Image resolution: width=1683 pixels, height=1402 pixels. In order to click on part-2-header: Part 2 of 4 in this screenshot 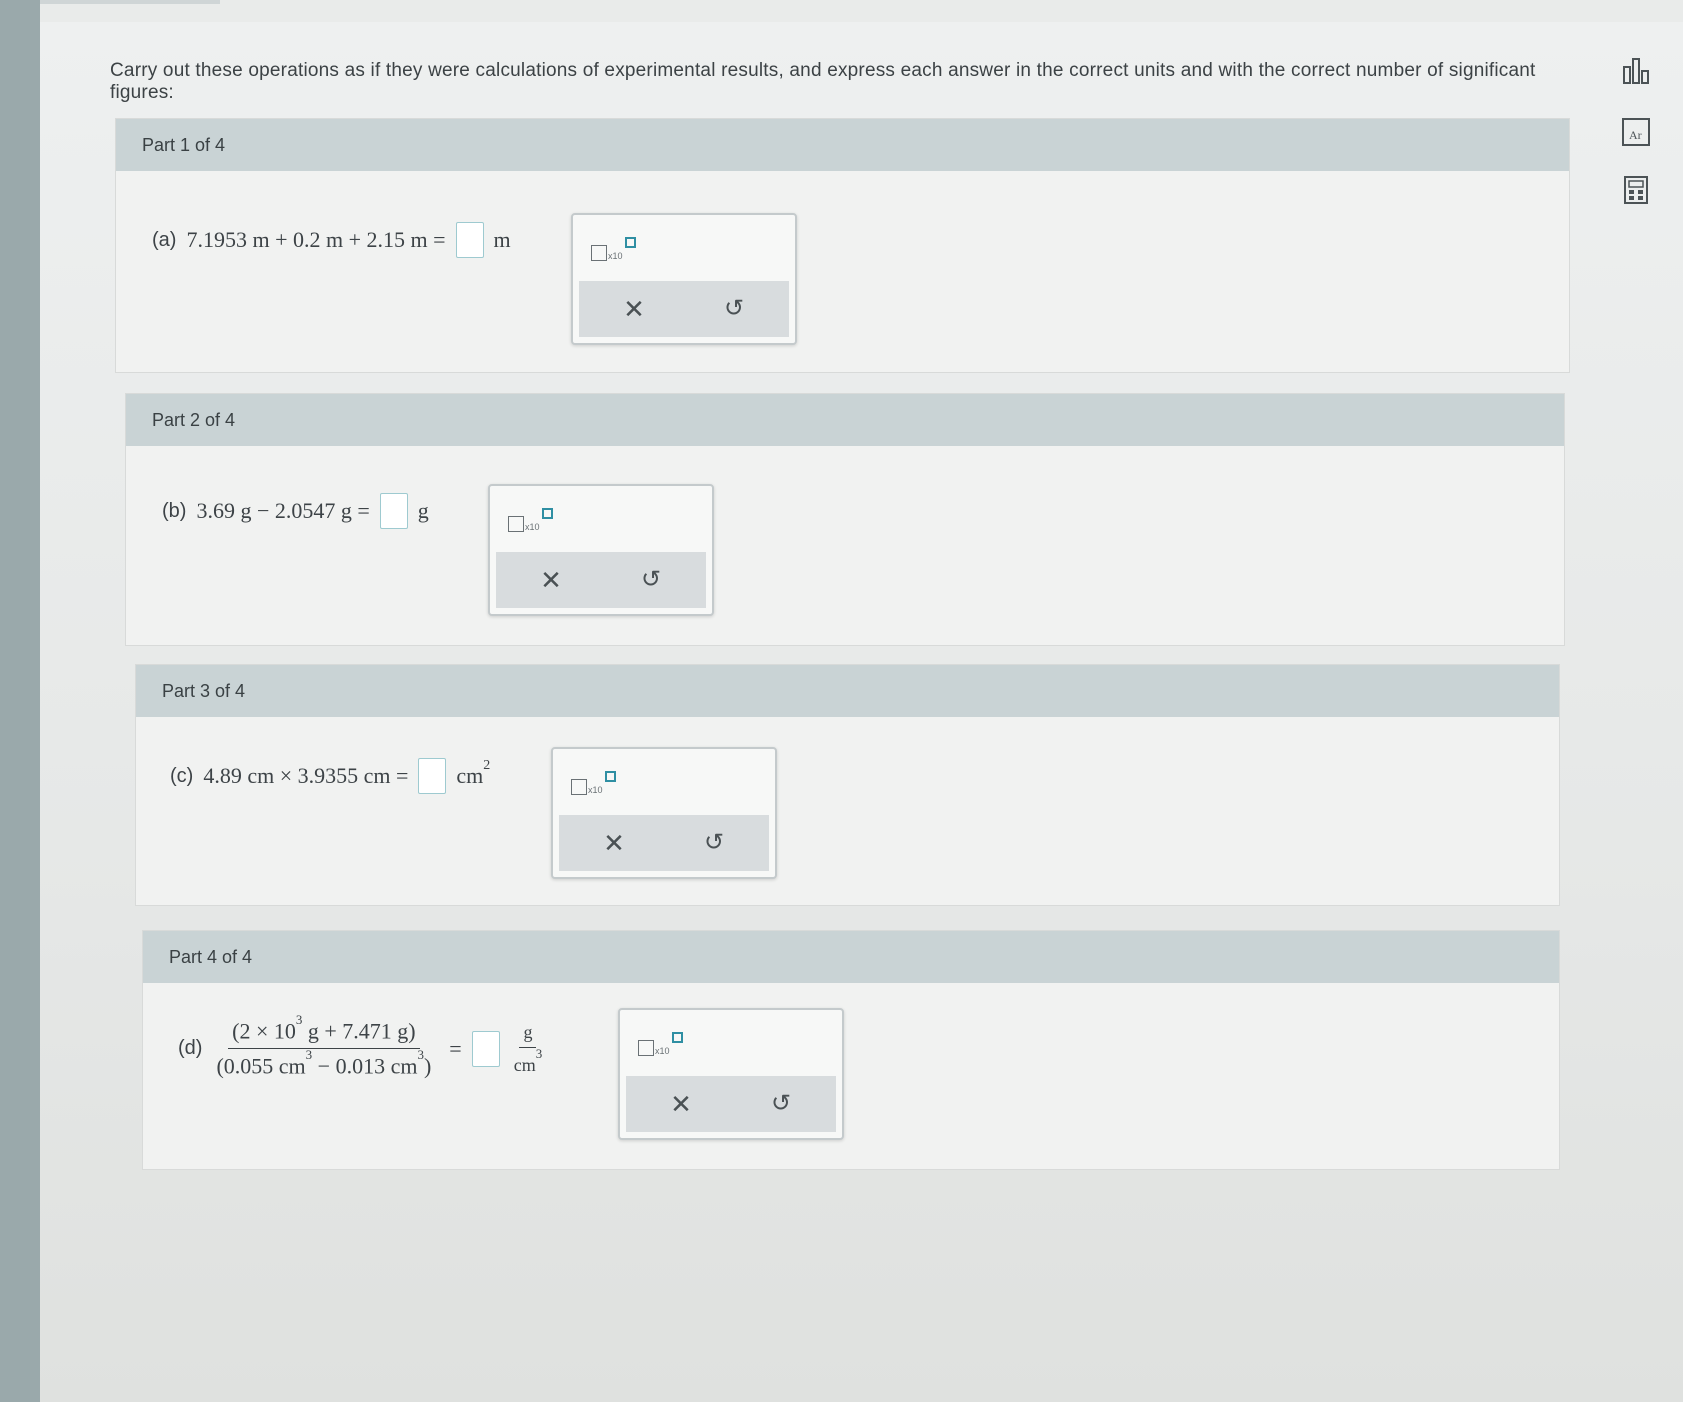, I will do `click(845, 420)`.